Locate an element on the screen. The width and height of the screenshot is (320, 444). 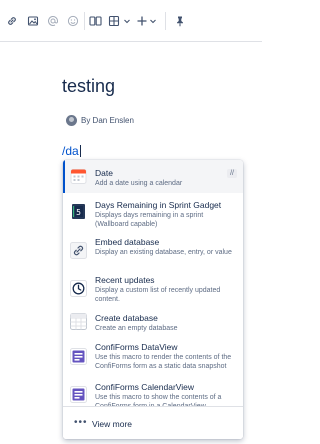
confiforms-icon is located at coordinates (78, 356).